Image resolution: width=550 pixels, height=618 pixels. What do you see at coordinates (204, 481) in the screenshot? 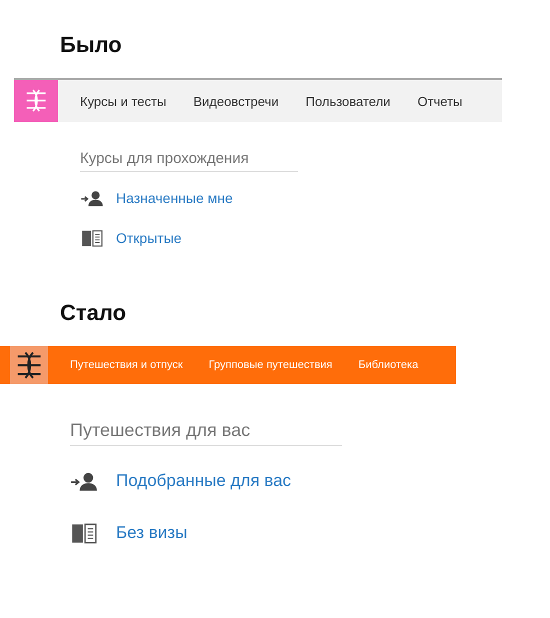
I see `section-link: Подобранные для вас` at bounding box center [204, 481].